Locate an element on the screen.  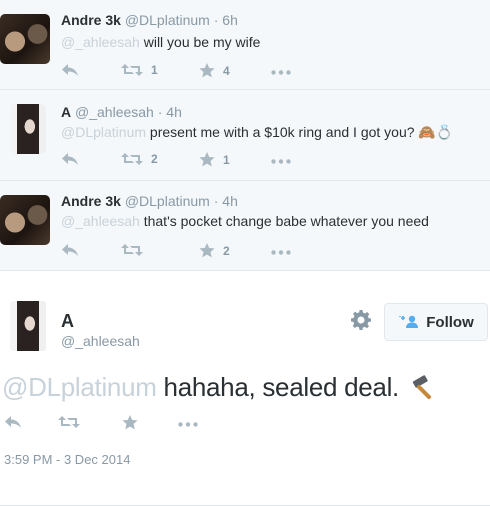
tweet-text: @_ahleesah will you be my wife is located at coordinates (160, 42).